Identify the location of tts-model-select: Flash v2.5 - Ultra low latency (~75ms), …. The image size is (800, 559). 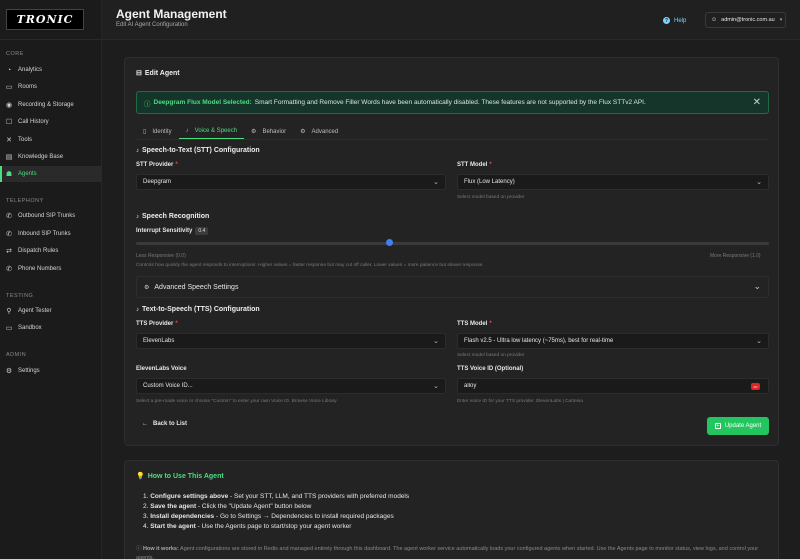
(613, 341).